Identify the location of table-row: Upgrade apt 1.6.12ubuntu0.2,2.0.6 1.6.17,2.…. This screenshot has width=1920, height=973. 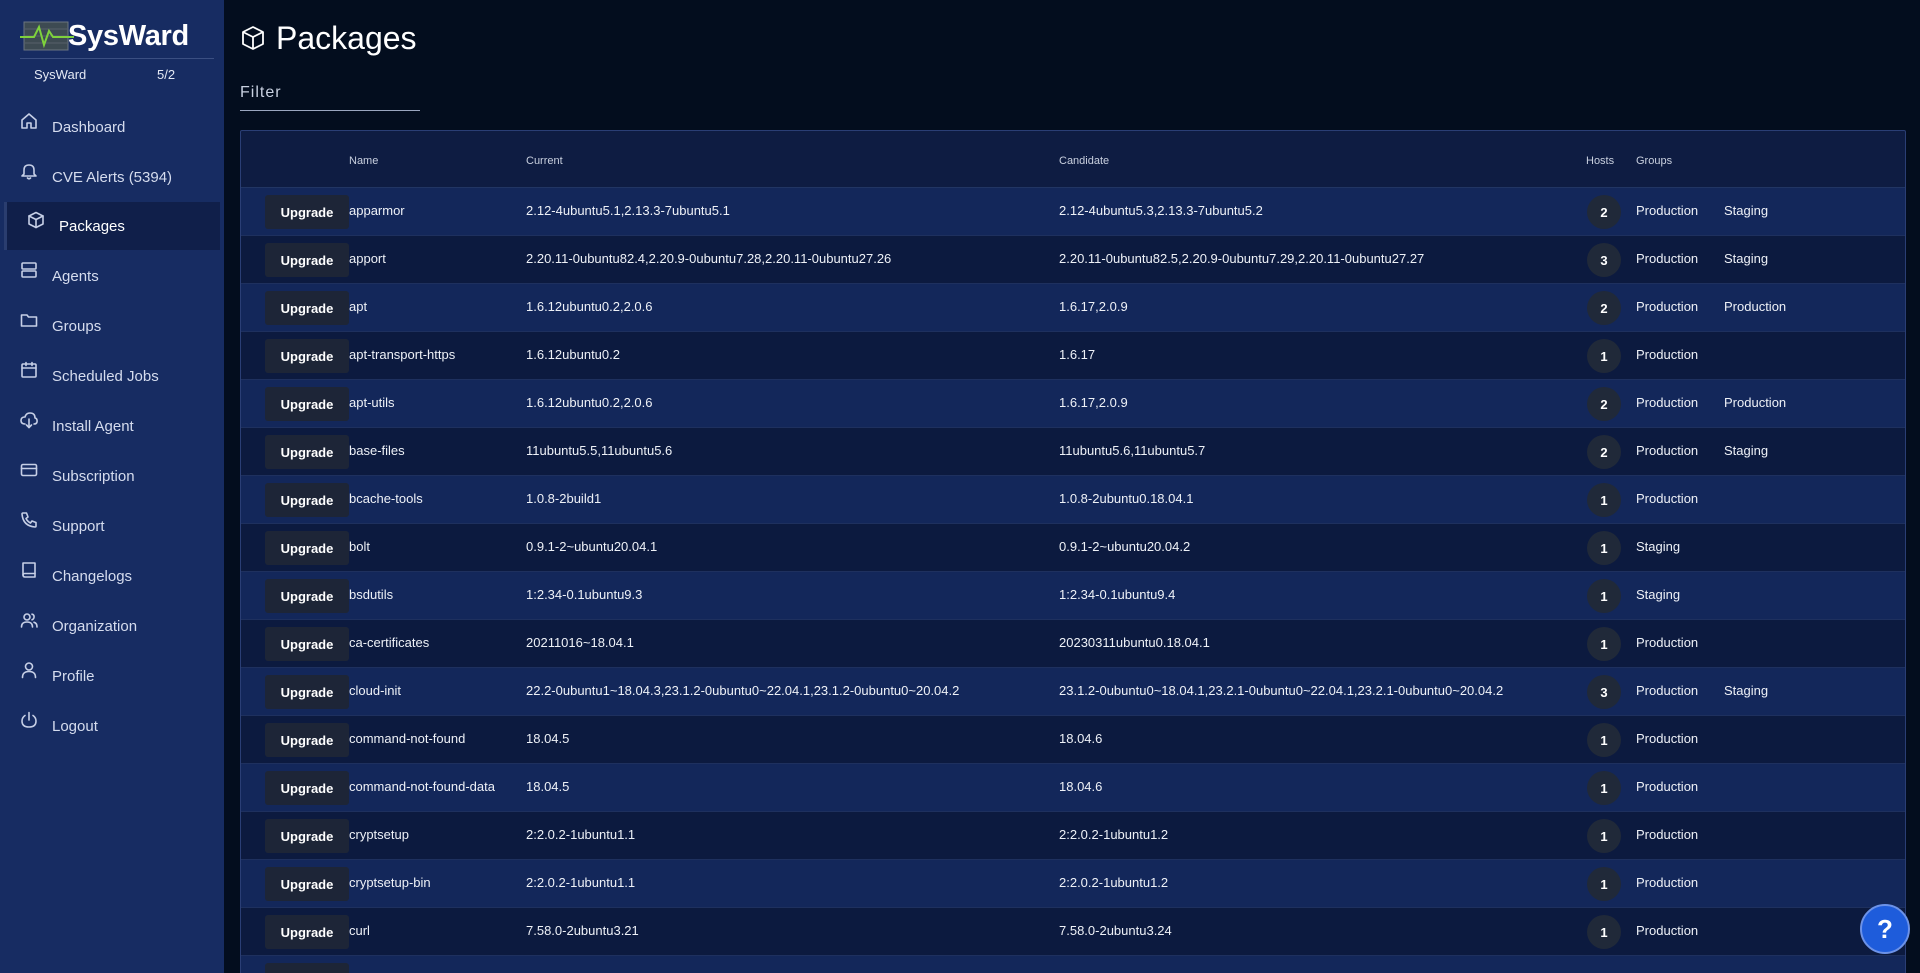
(1073, 308).